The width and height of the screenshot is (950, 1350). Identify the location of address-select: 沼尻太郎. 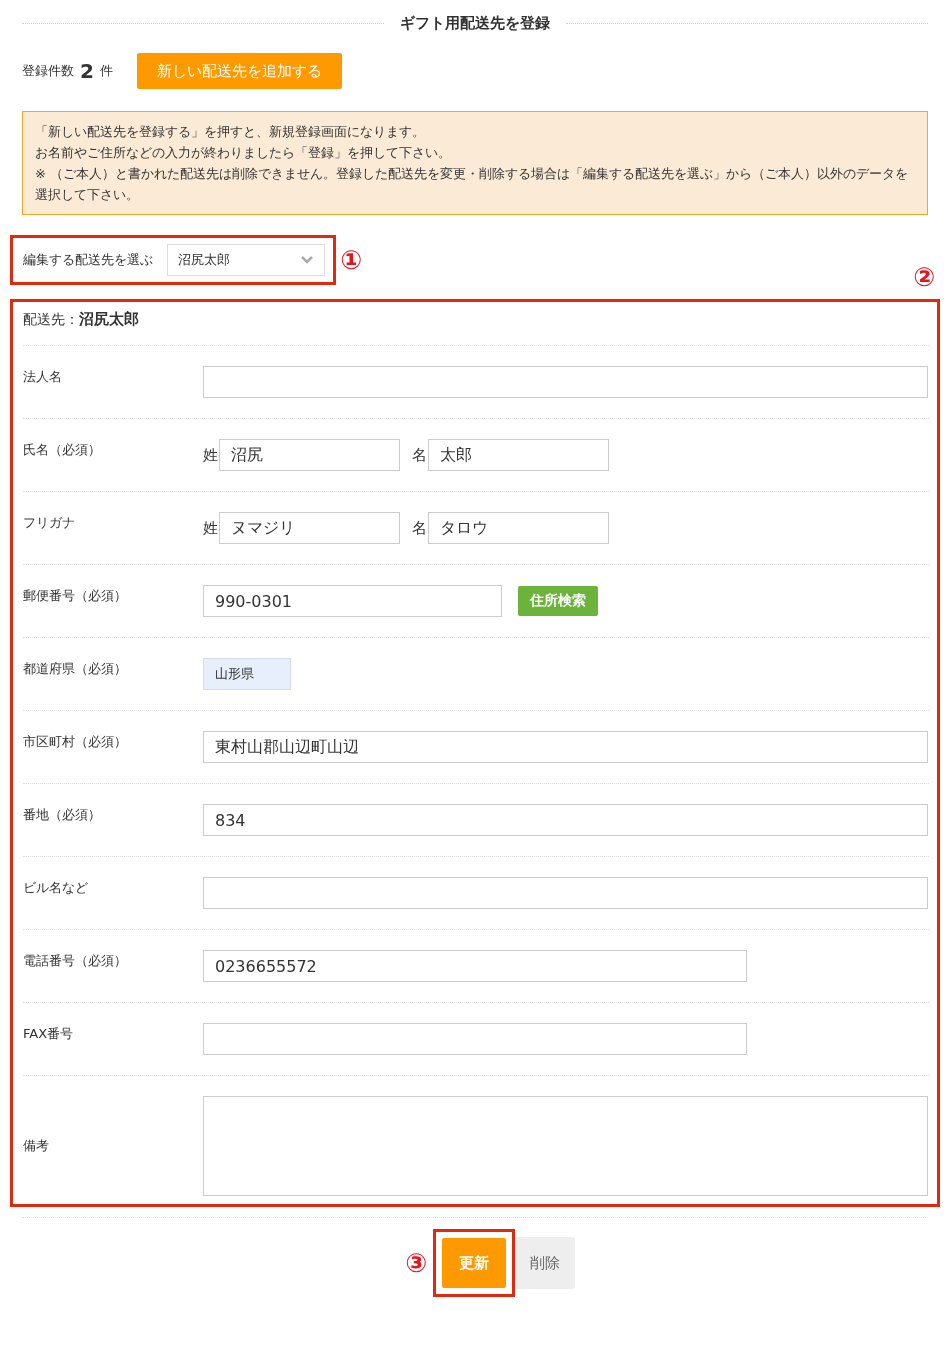
(246, 260).